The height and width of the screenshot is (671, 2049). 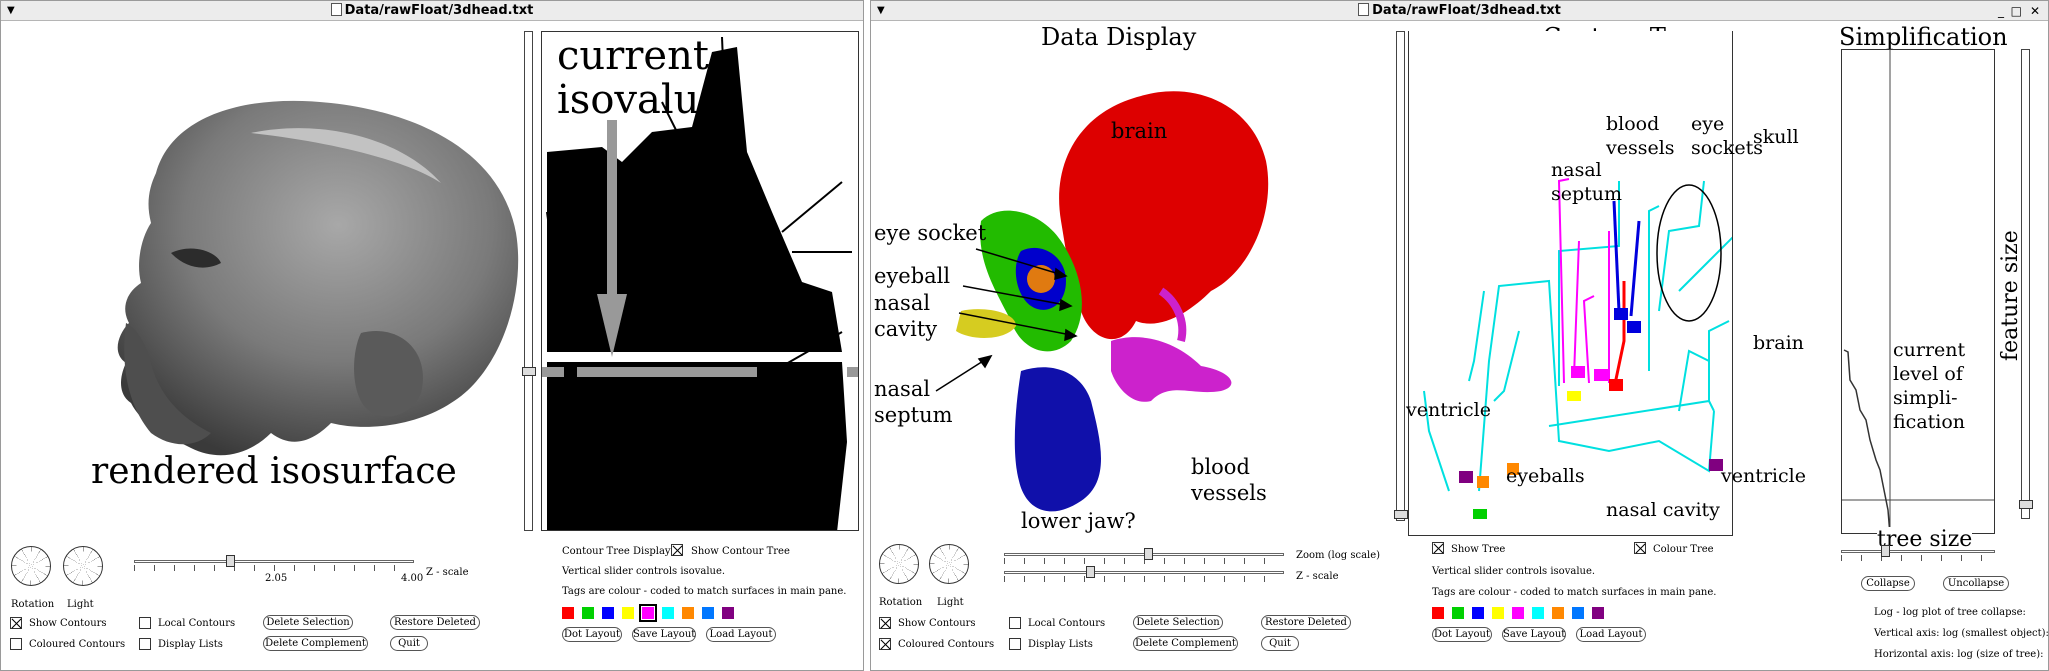 What do you see at coordinates (618, 551) in the screenshot?
I see `contour-display-label: Contour Tree Display:` at bounding box center [618, 551].